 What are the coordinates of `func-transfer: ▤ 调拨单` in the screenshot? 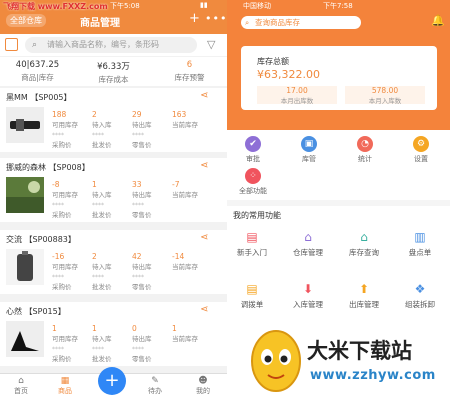 It's located at (252, 296).